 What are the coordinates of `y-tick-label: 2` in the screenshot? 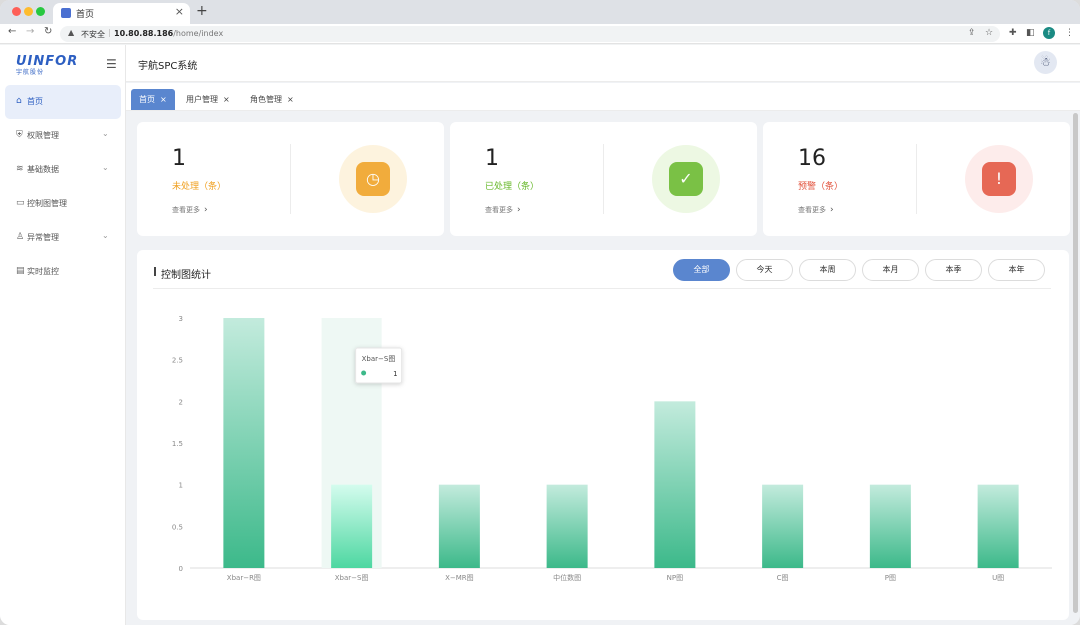 It's located at (181, 402).